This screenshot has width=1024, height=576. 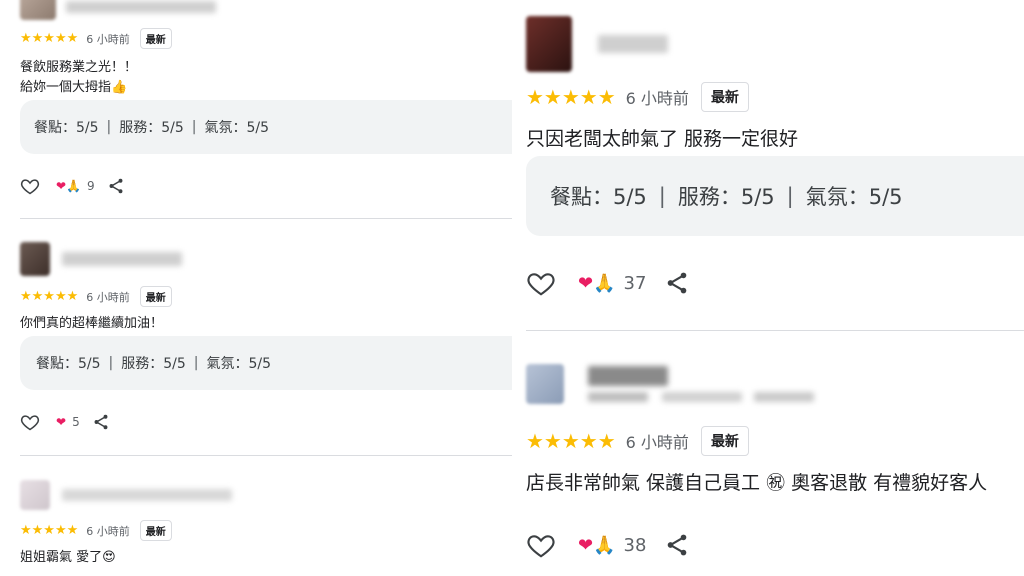 I want to click on reaction-summary: ❤ 🙏 38, so click(x=612, y=545).